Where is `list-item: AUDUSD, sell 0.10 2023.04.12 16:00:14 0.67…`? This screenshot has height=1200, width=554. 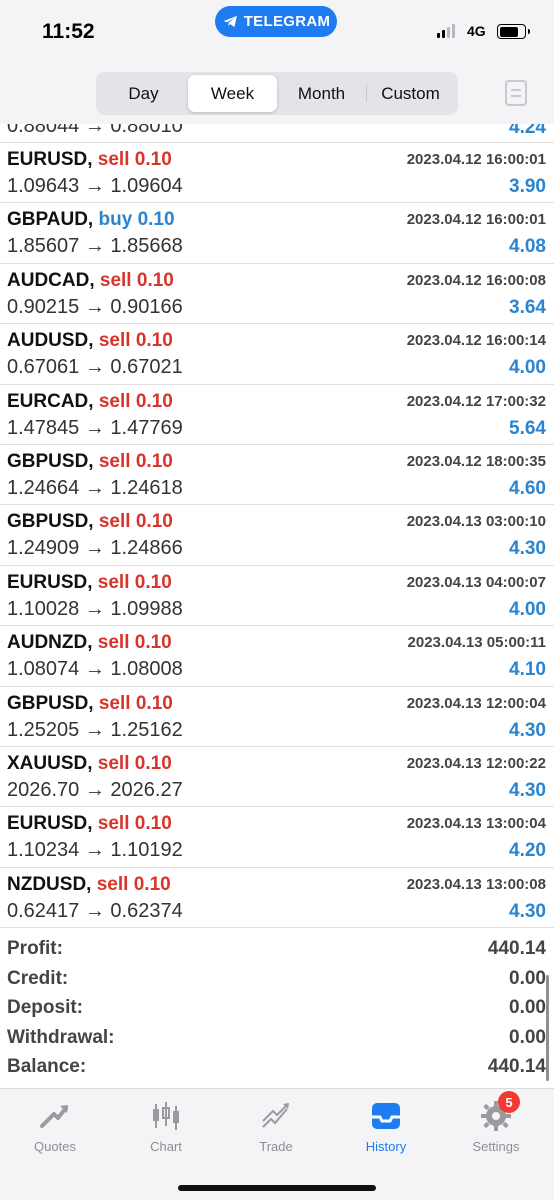 list-item: AUDUSD, sell 0.10 2023.04.12 16:00:14 0.67… is located at coordinates (277, 354).